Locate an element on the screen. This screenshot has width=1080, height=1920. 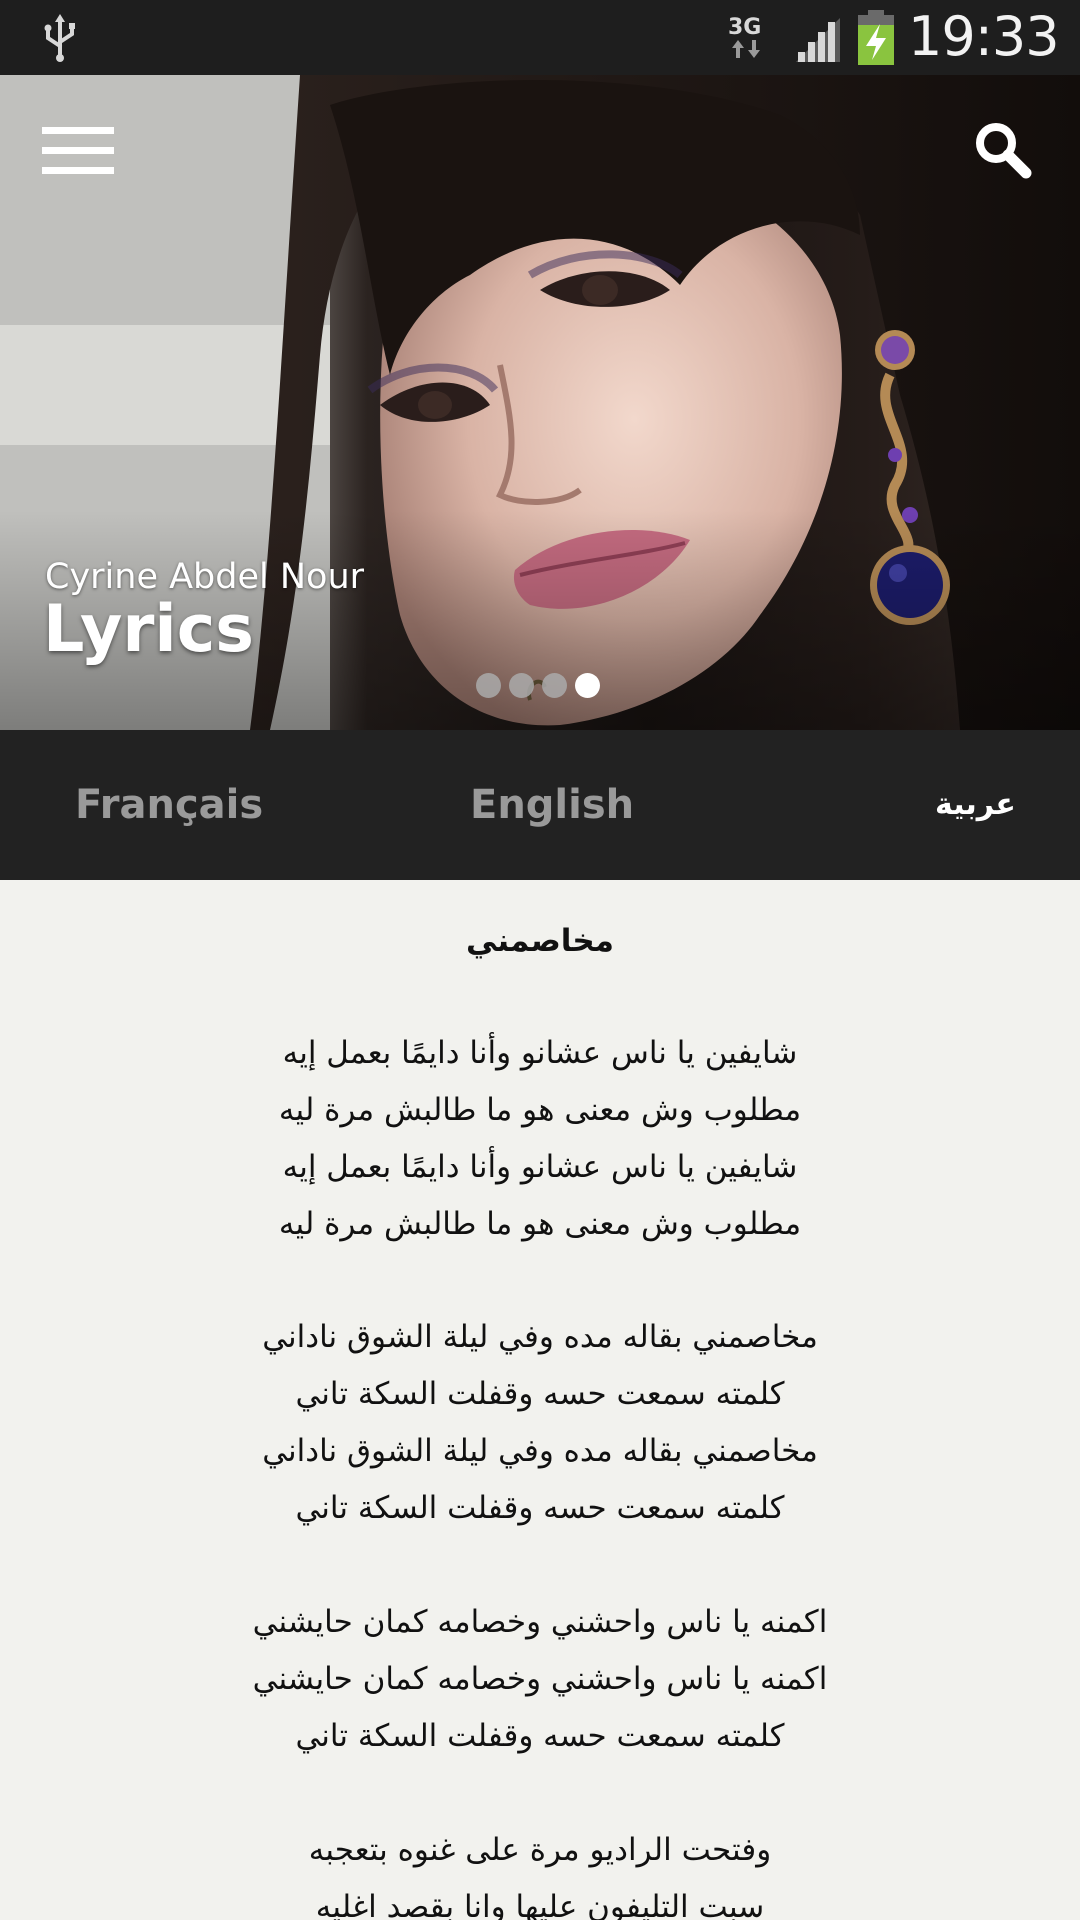
pager-dot-4-active is located at coordinates (587, 685).